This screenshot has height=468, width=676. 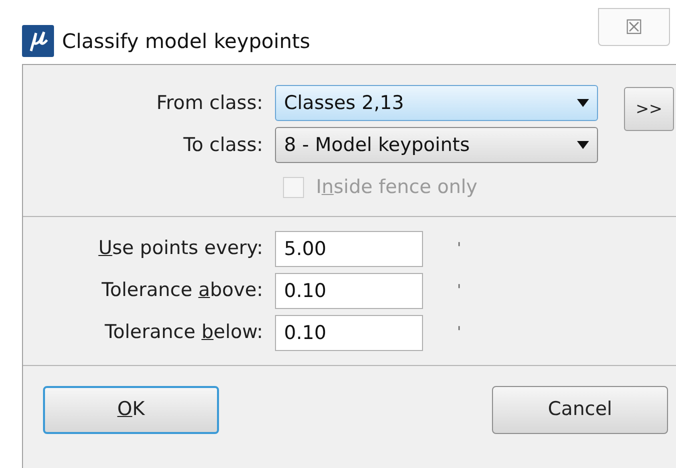 I want to click on field-label: Tolerance above:, so click(x=181, y=291).